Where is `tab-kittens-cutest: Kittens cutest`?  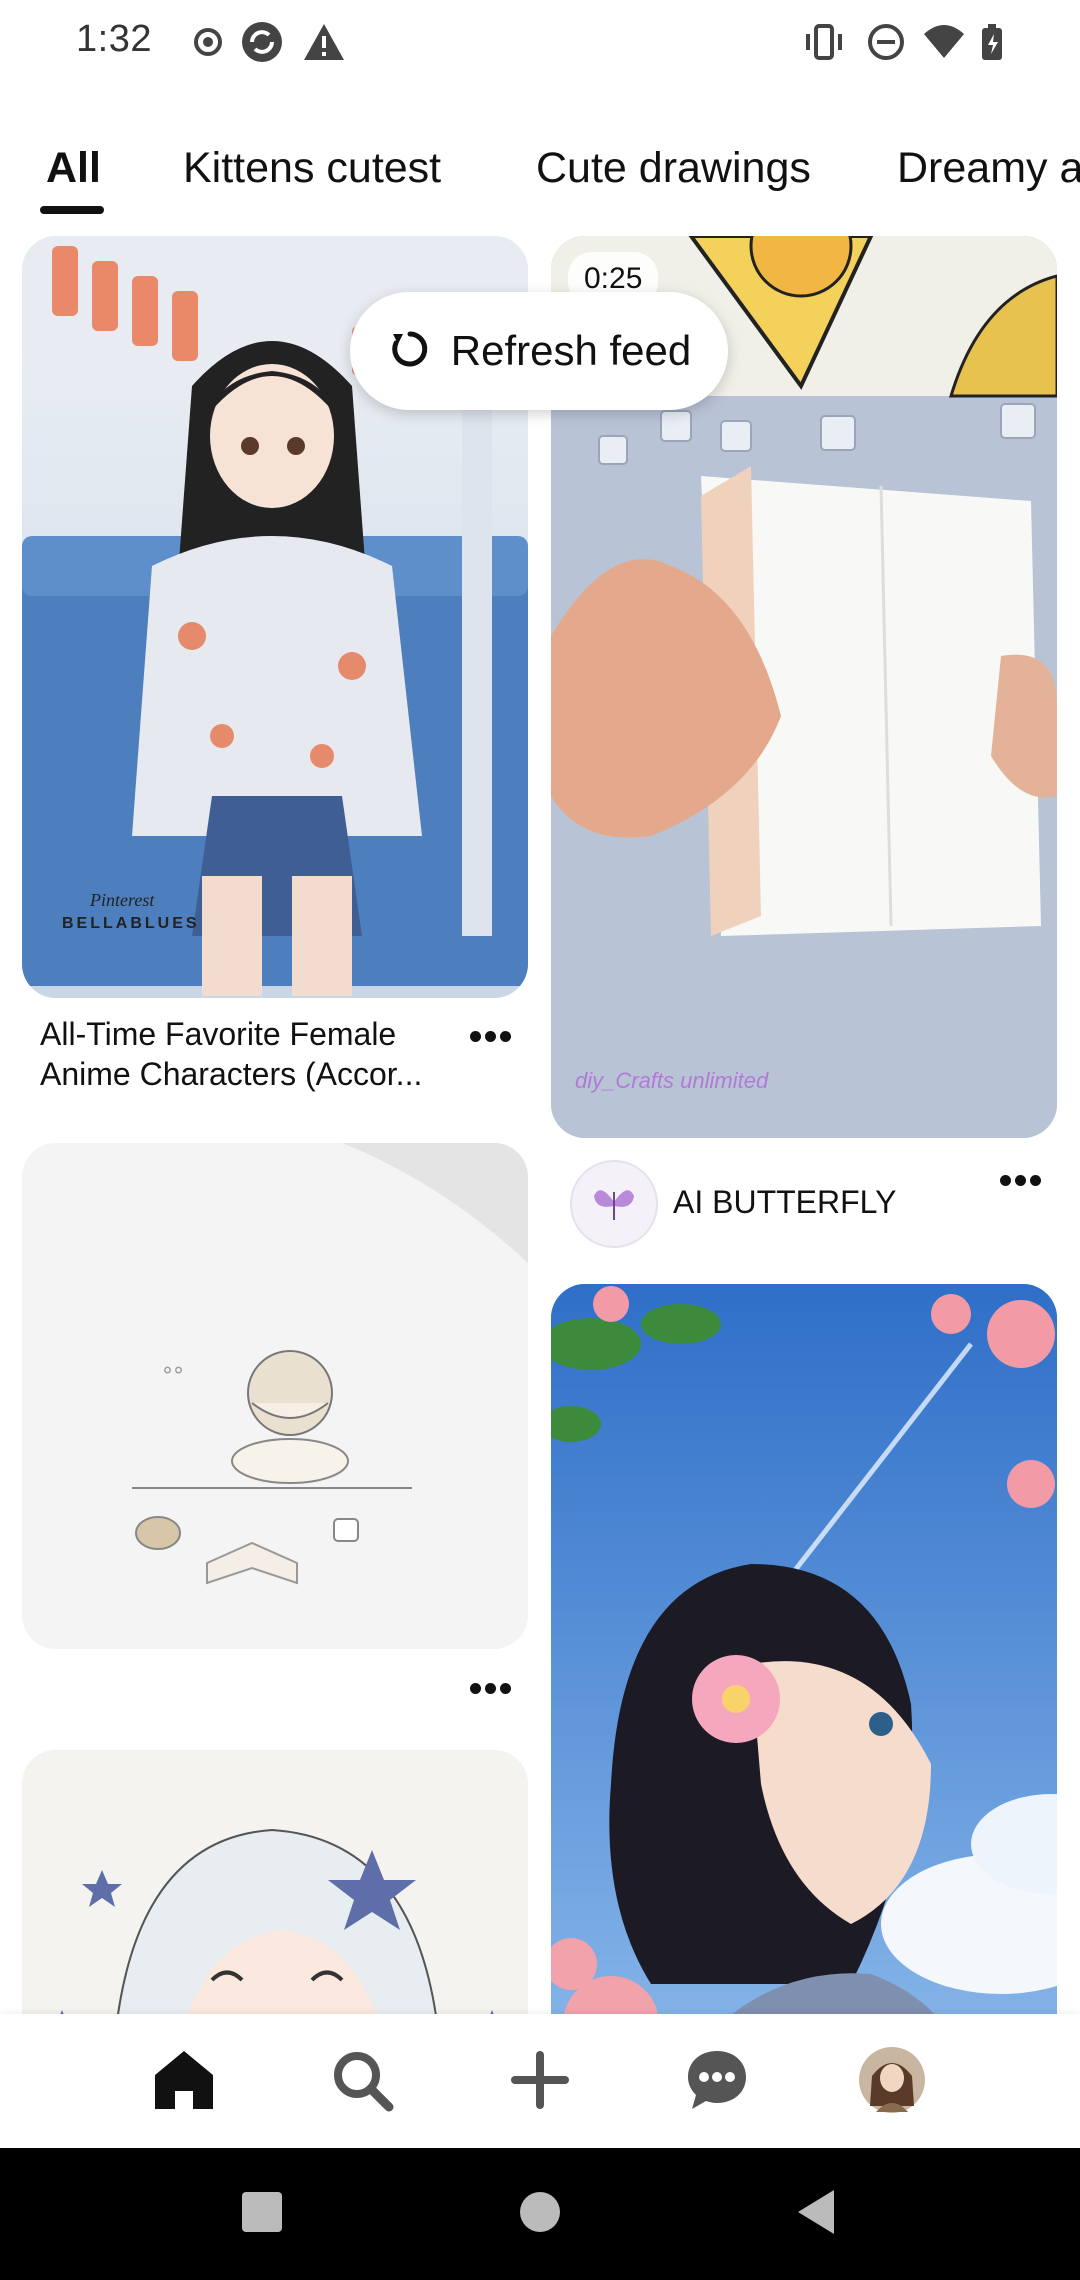
tab-kittens-cutest: Kittens cutest is located at coordinates (312, 168).